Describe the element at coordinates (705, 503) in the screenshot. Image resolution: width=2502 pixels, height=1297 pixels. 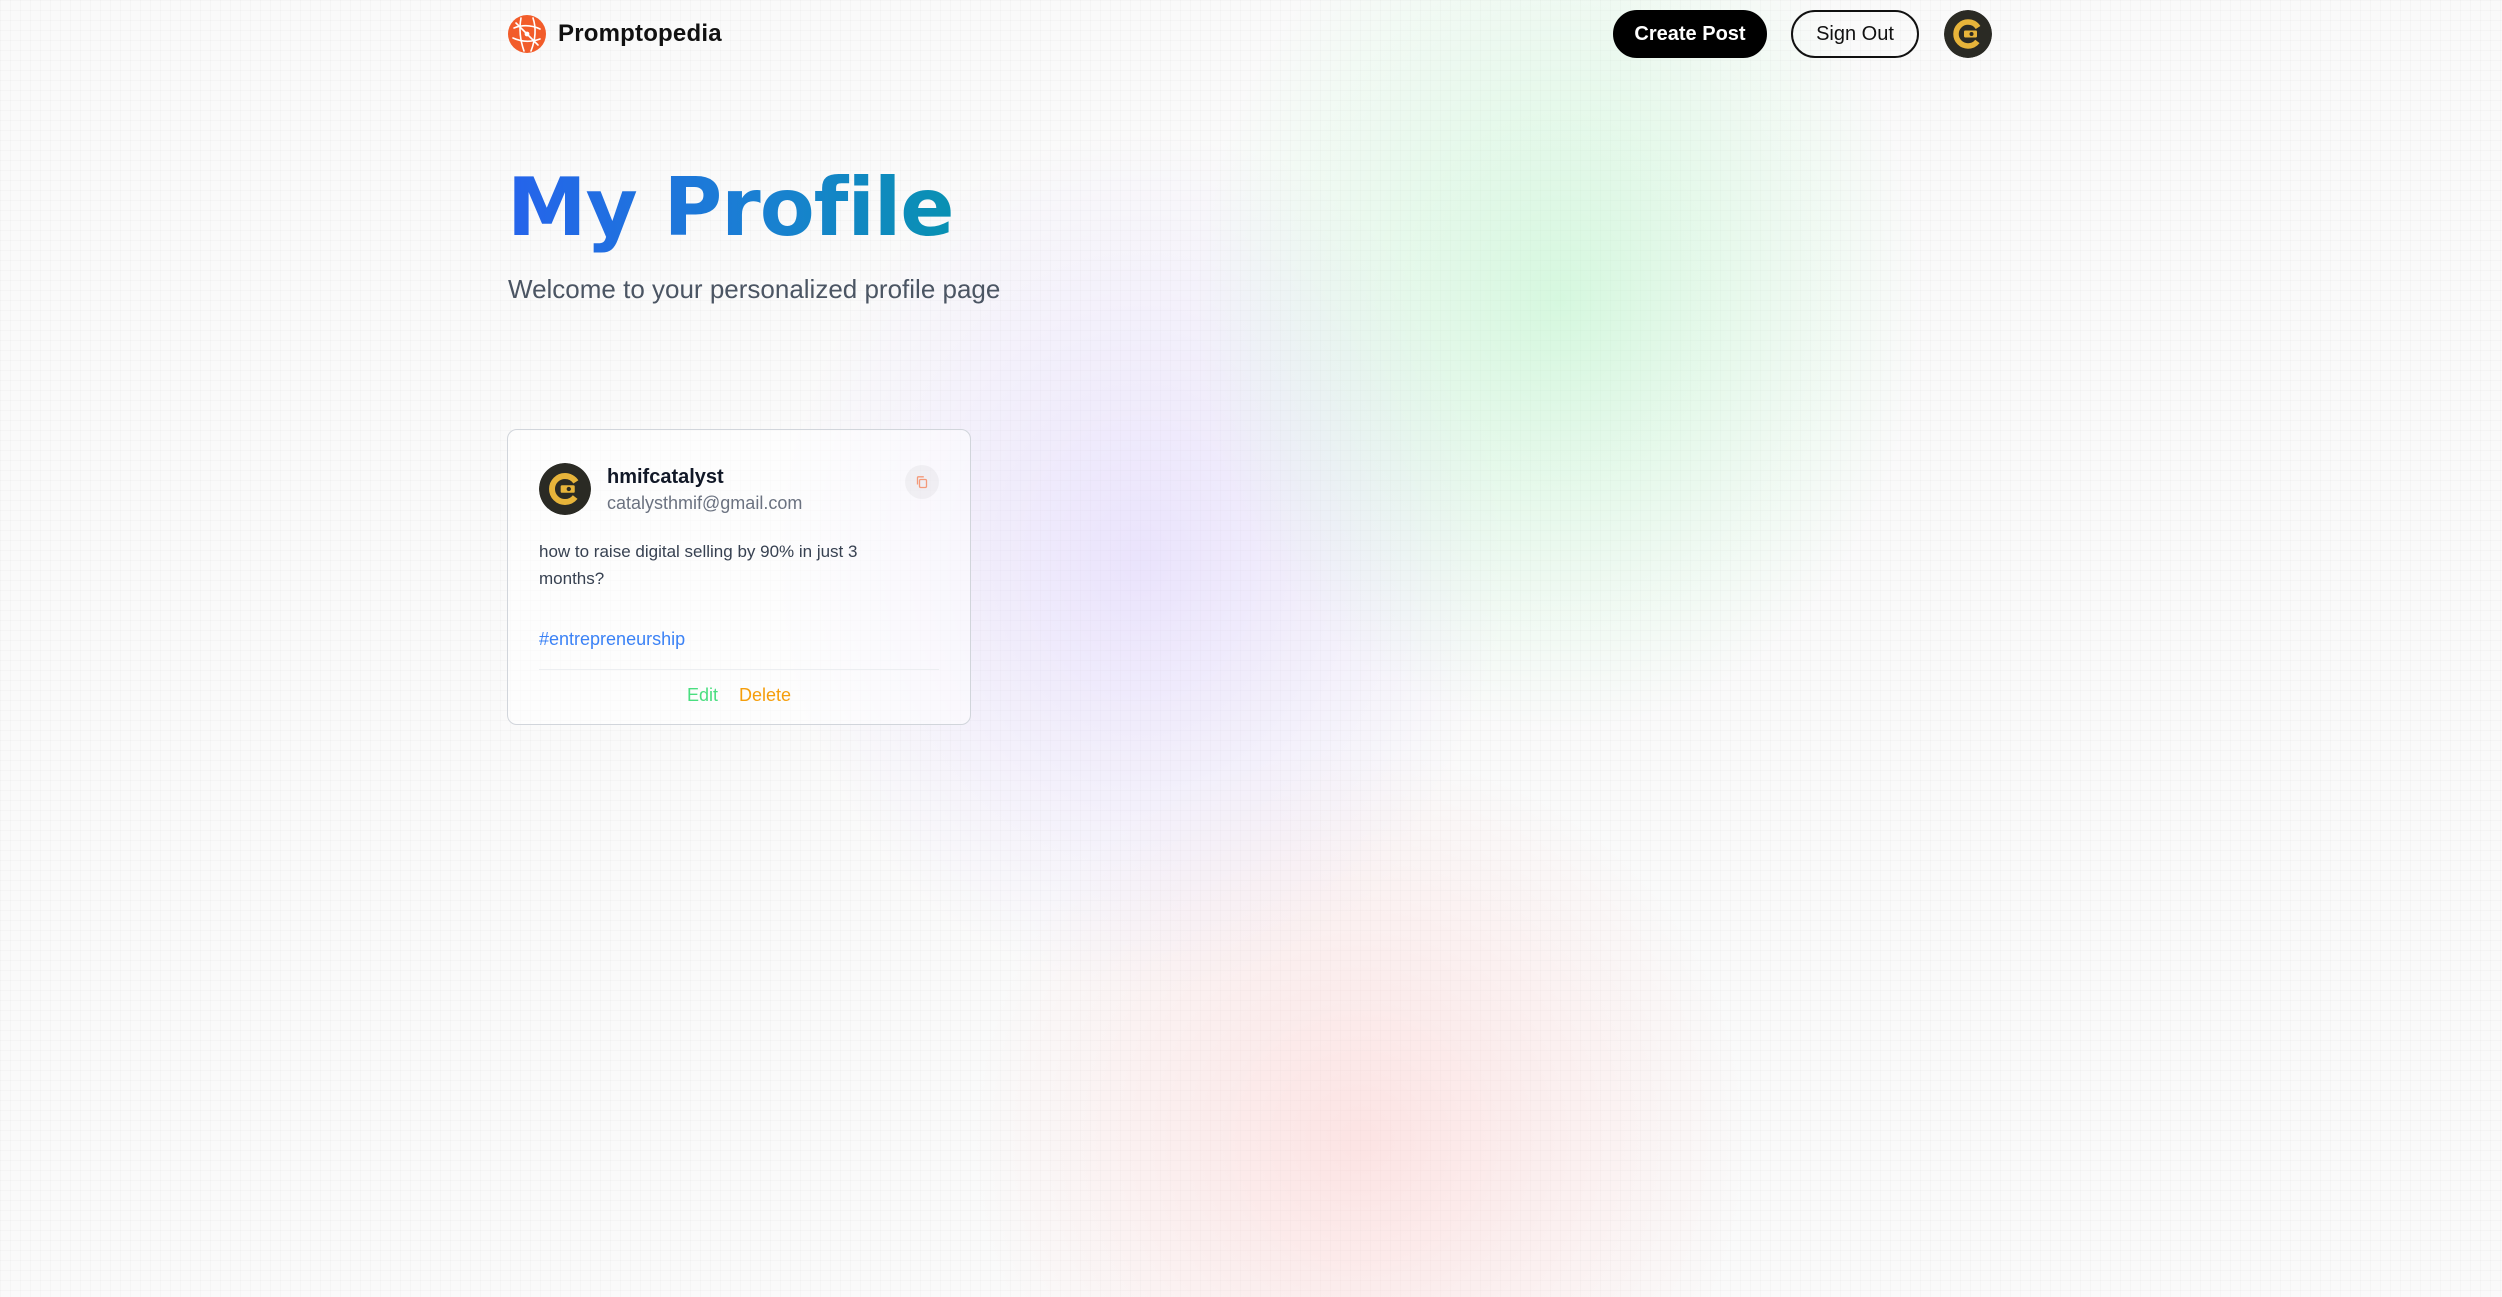
I see `author-email: catalysthmif@gmail.com` at that location.